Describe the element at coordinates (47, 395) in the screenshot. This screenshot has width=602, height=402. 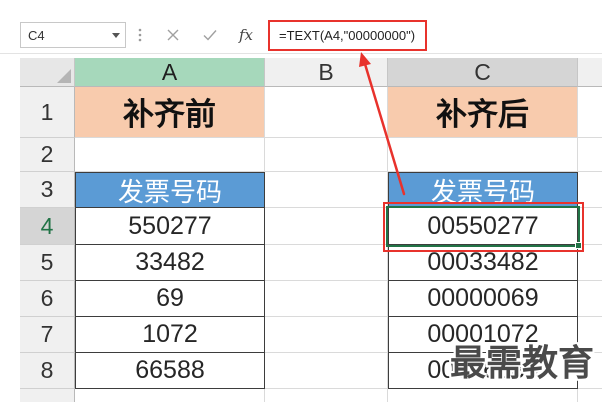
I see `row-header-partial` at that location.